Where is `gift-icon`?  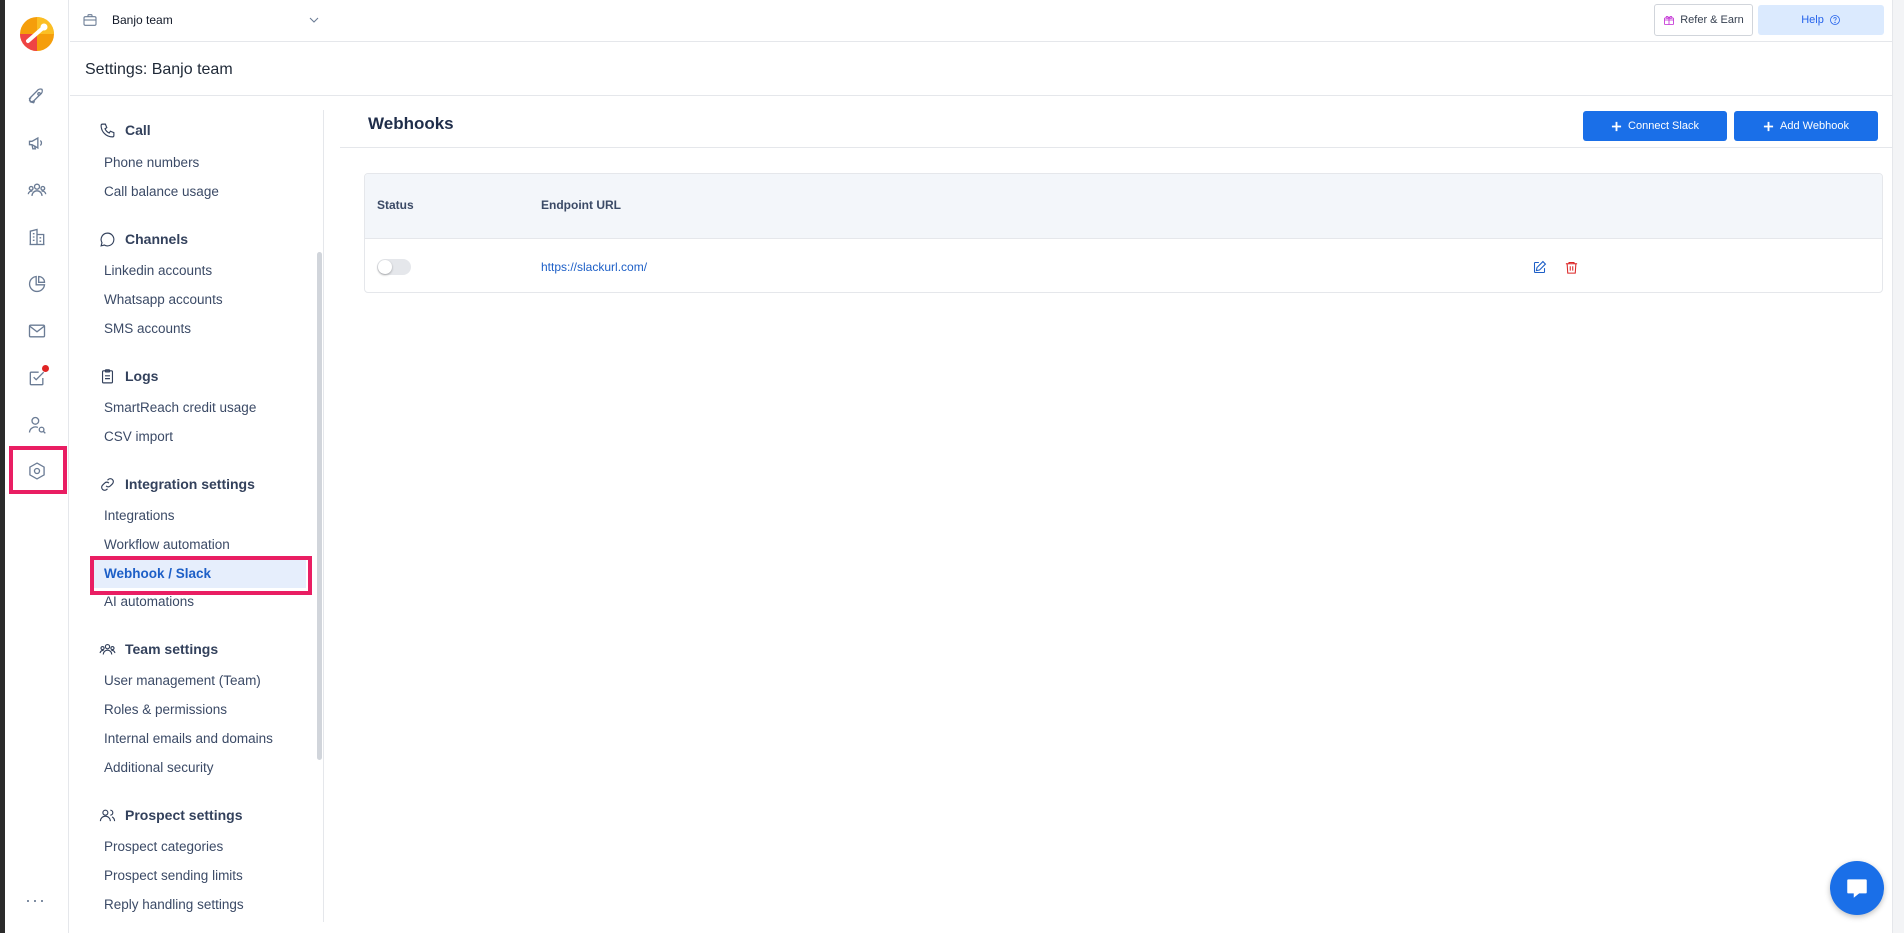 gift-icon is located at coordinates (1669, 20).